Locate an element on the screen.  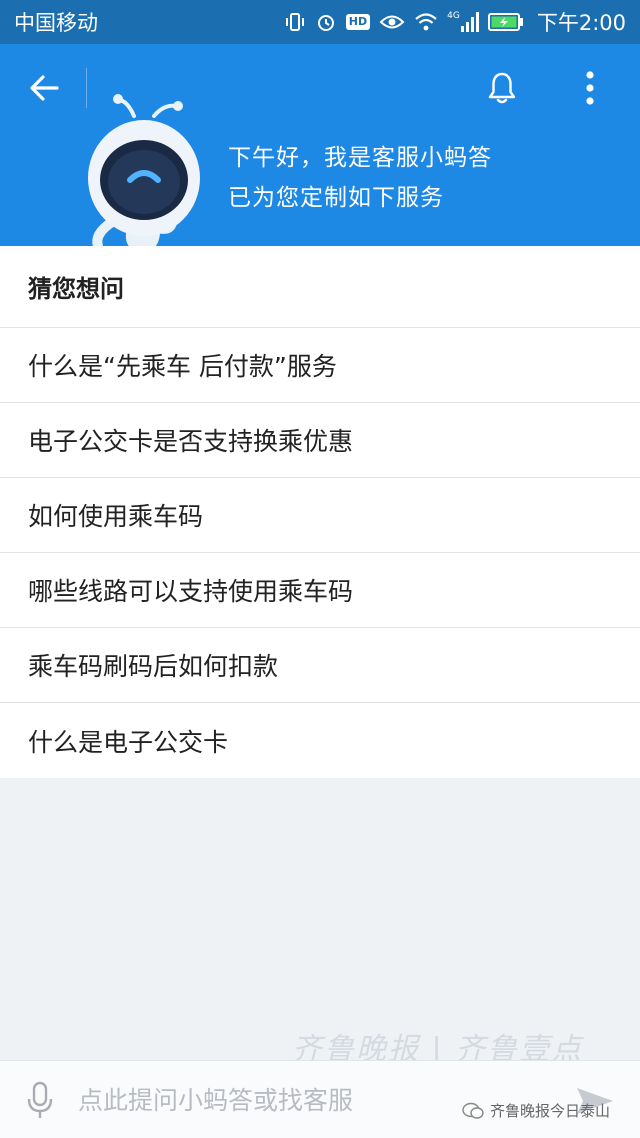
question-item: 哪些线路可以支持使用乘车码 is located at coordinates (320, 590).